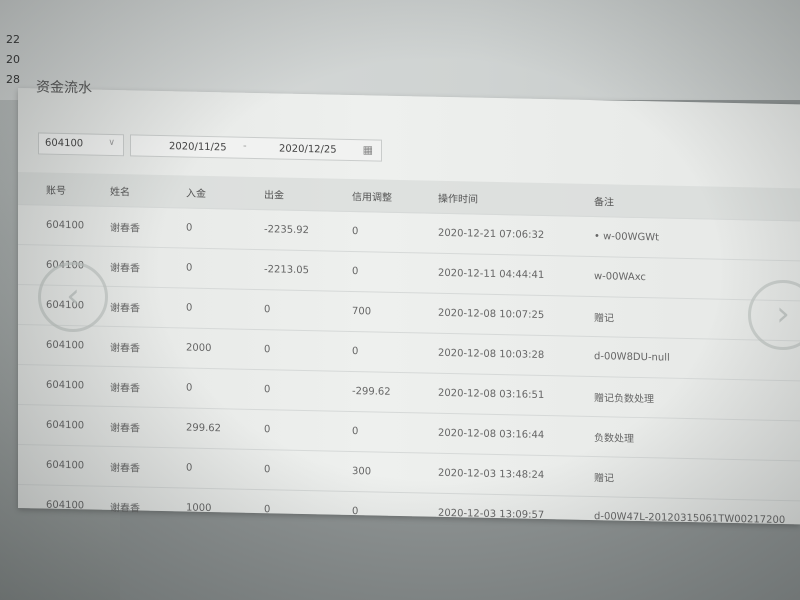 The height and width of the screenshot is (600, 800). I want to click on date-range-picker: 2020/11/25 - 2020/12/25 ▦, so click(256, 148).